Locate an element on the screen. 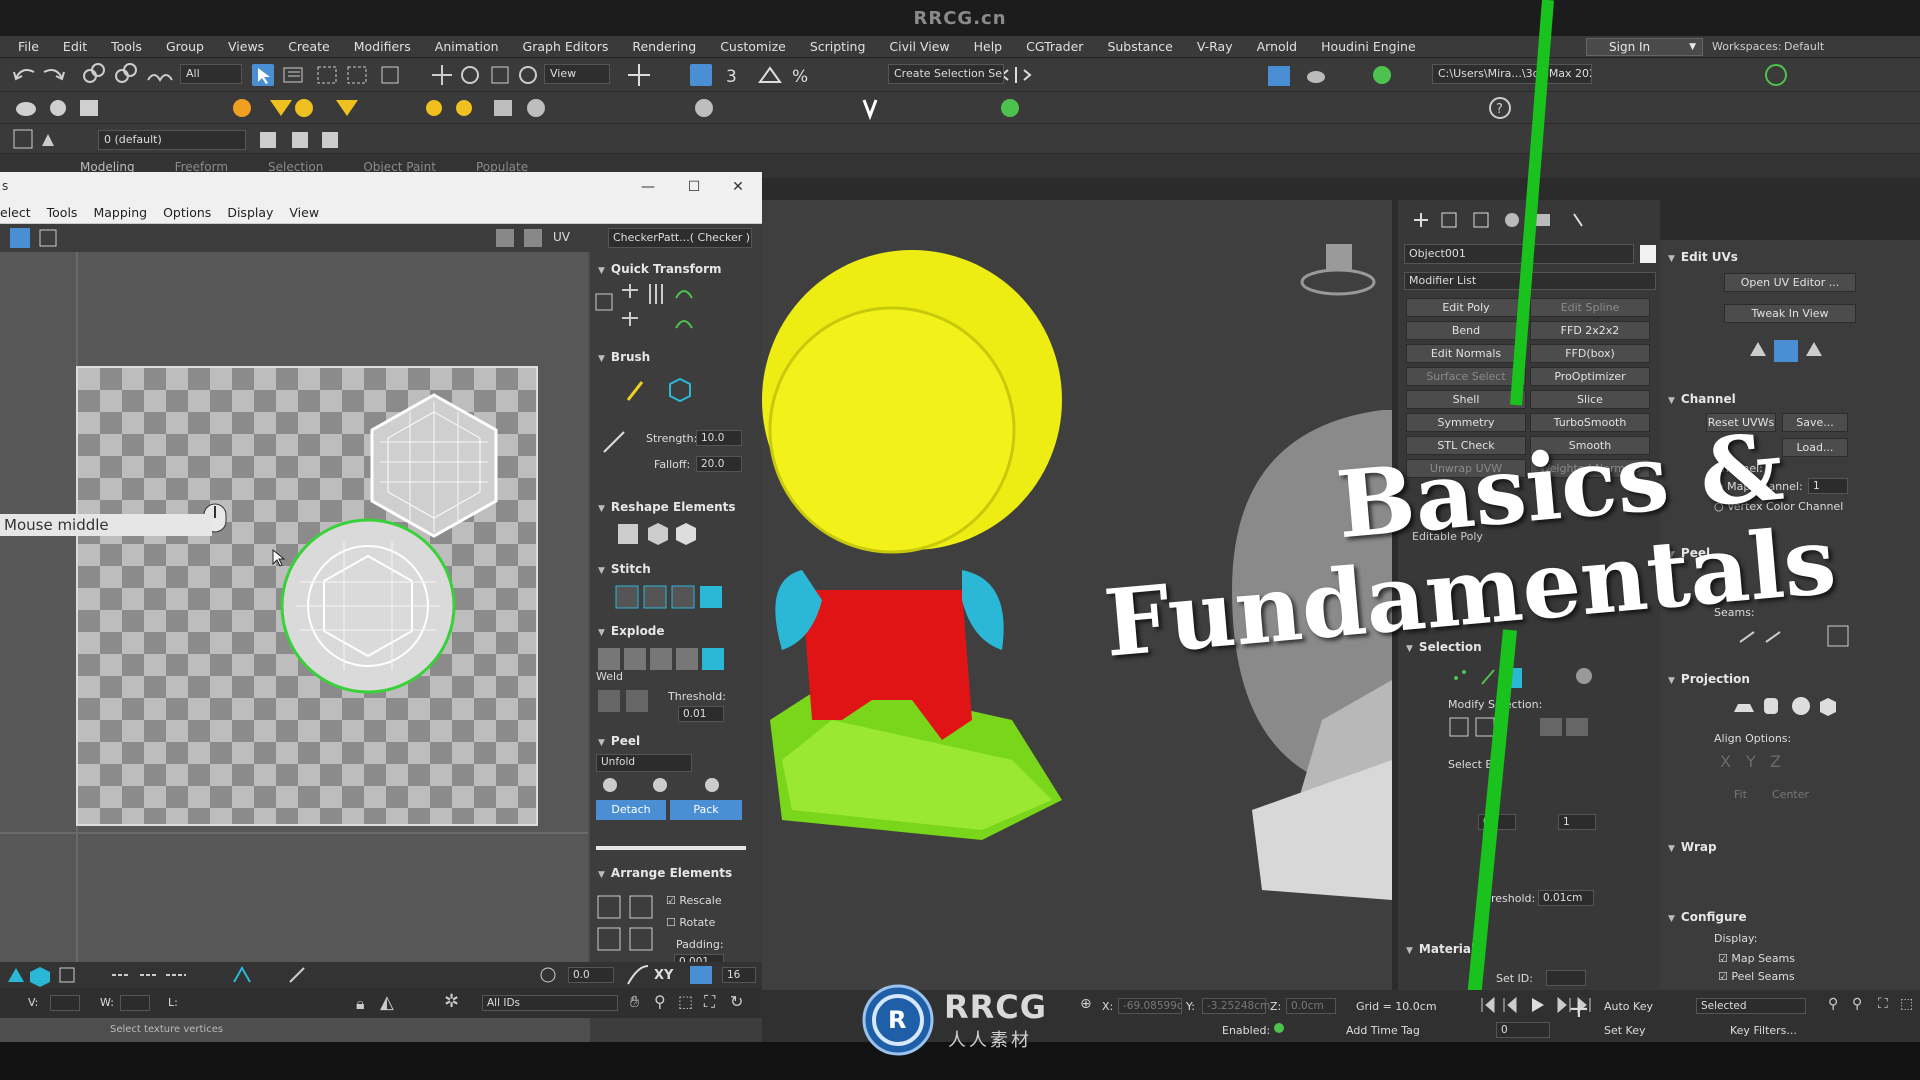 The width and height of the screenshot is (1920, 1080). explode-by-angle-icon is located at coordinates (687, 659).